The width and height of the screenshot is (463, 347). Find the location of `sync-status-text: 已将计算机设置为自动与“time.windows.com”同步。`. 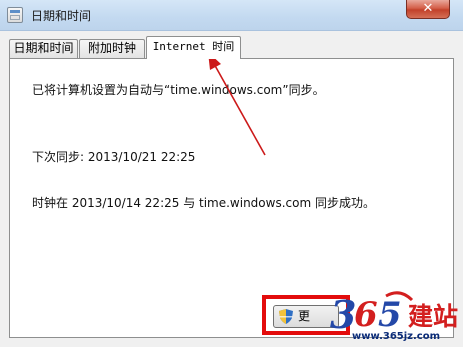

sync-status-text: 已将计算机设置为自动与“time.windows.com”同步。 is located at coordinates (178, 90).